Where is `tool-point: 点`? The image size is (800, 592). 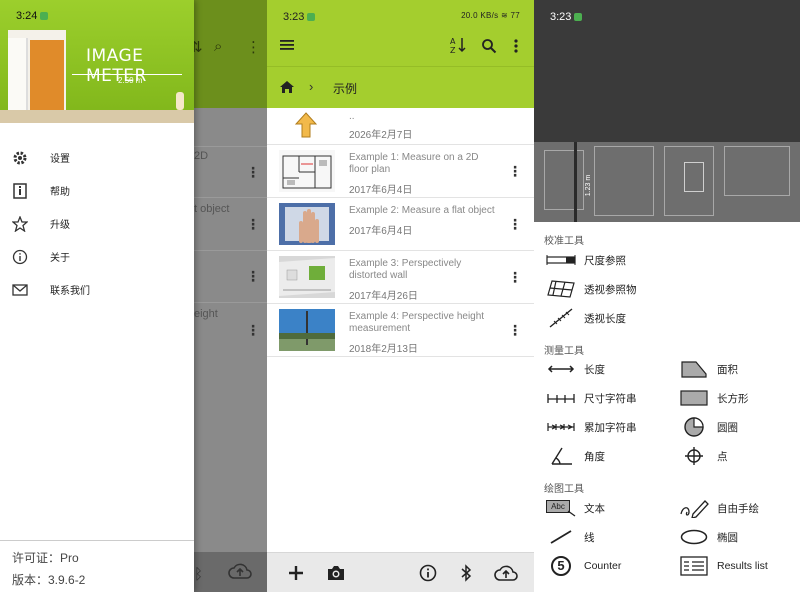 tool-point: 点 is located at coordinates (702, 456).